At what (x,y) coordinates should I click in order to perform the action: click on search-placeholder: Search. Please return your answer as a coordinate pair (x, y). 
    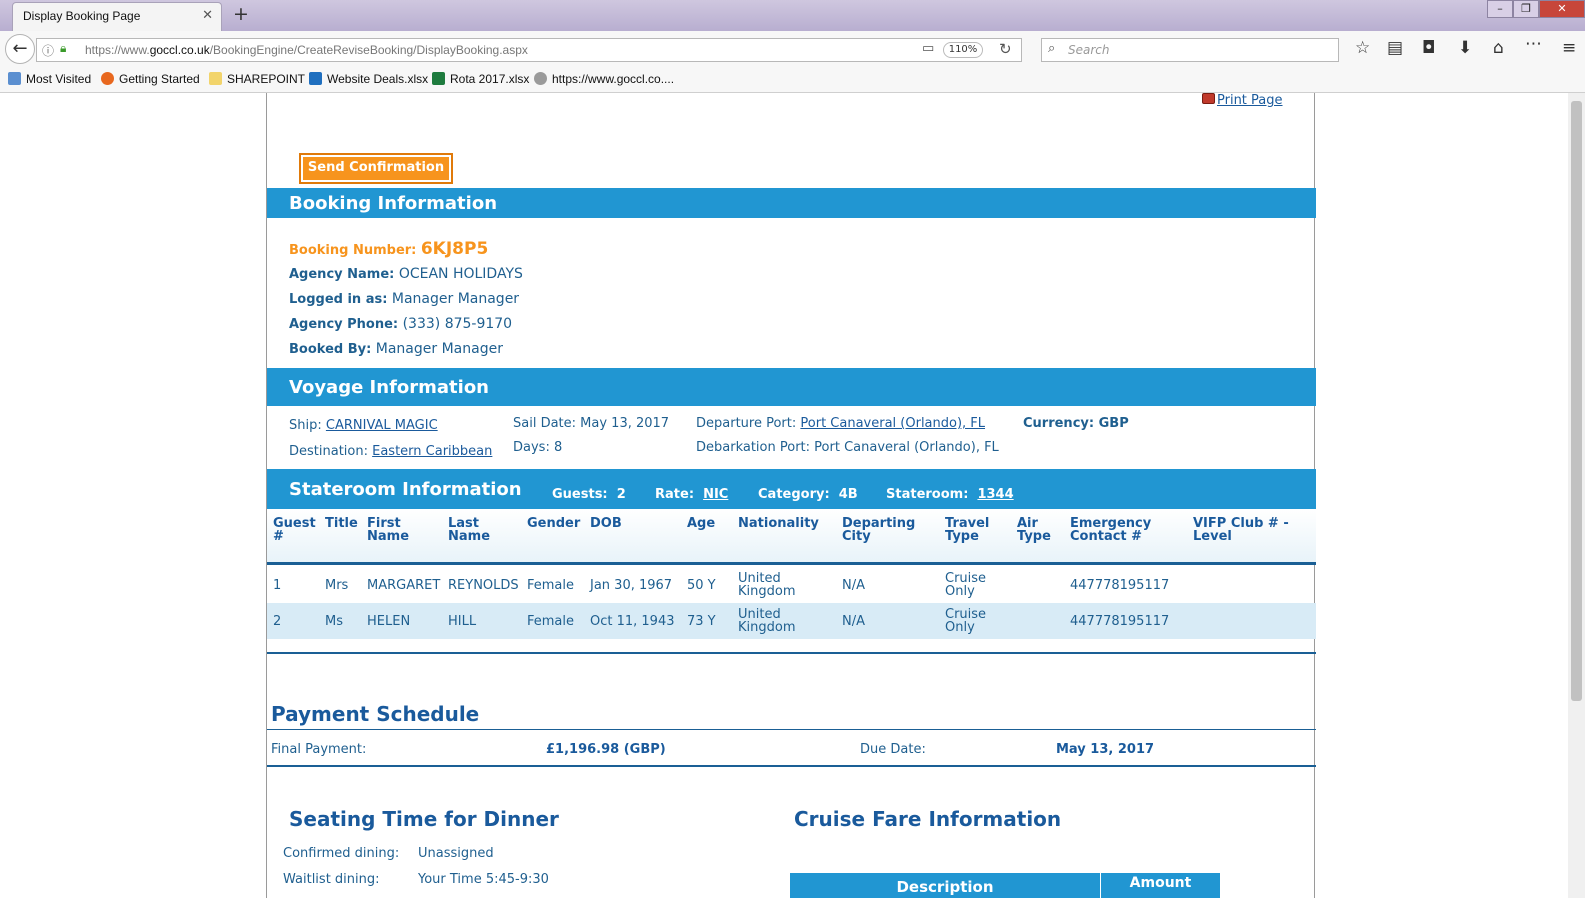
    Looking at the image, I should click on (1089, 50).